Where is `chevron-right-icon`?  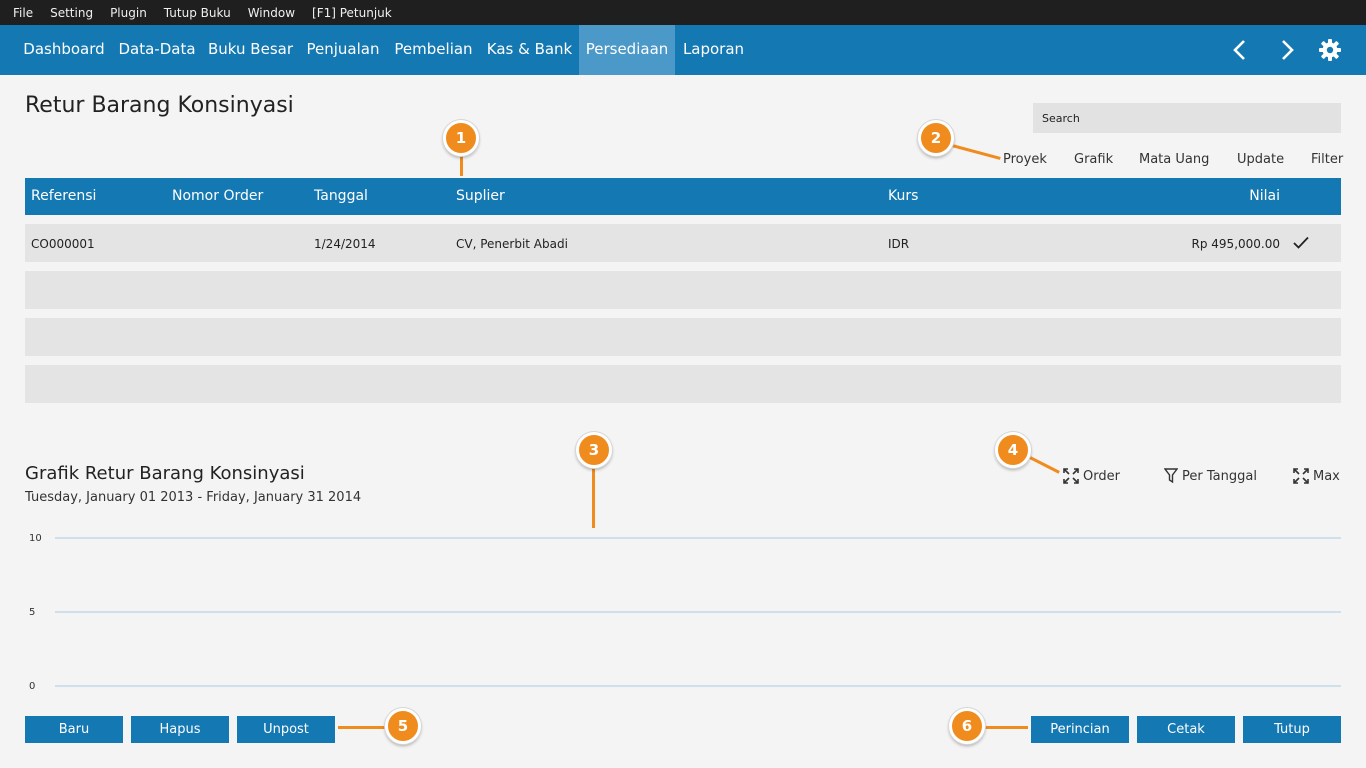 chevron-right-icon is located at coordinates (1287, 50).